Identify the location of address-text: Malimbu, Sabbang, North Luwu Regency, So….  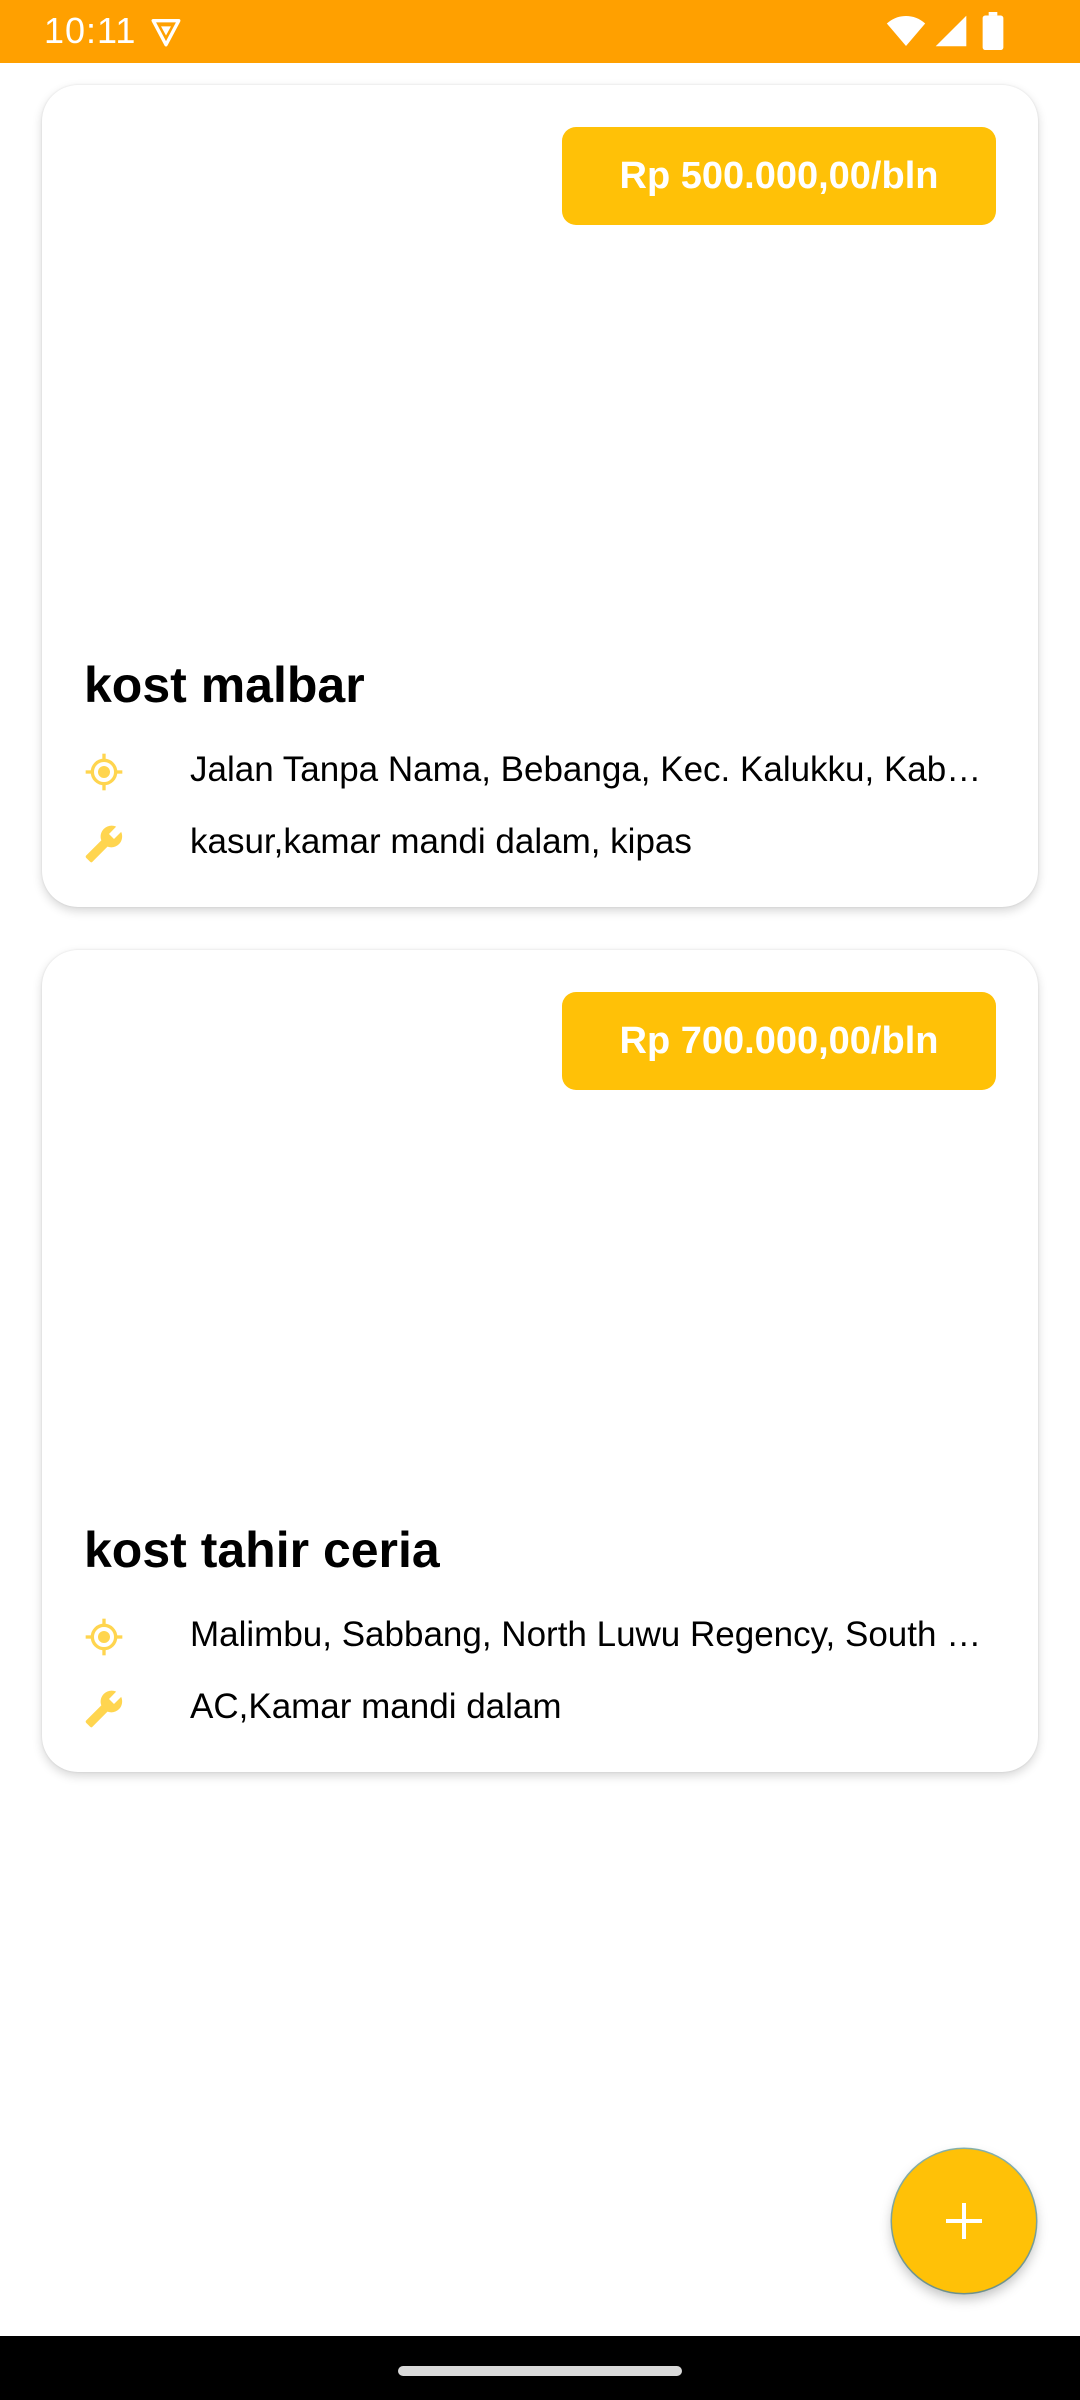
(593, 1634).